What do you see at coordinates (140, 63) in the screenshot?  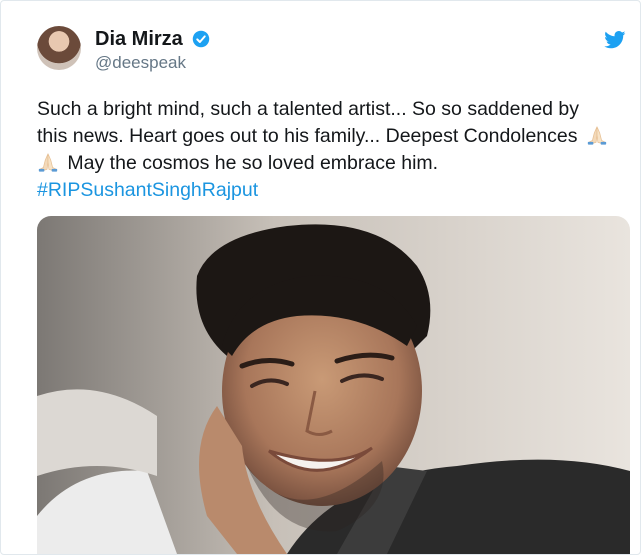 I see `author-handle: @deespeak` at bounding box center [140, 63].